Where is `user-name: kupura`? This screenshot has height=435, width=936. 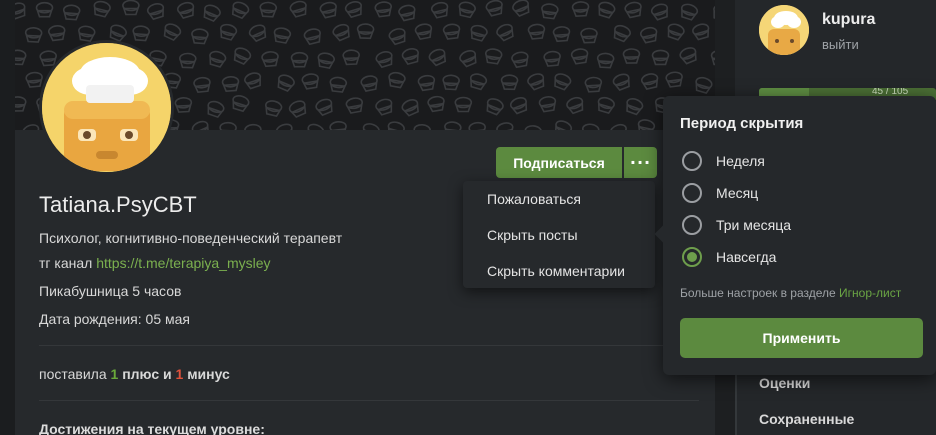 user-name: kupura is located at coordinates (848, 20).